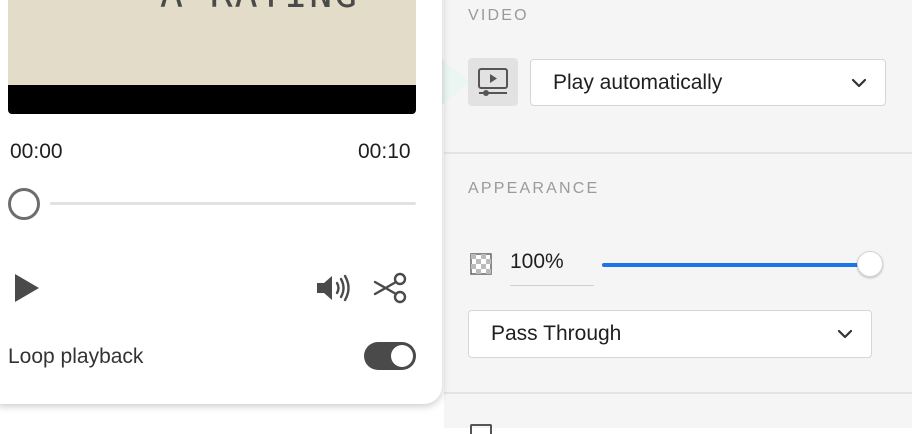  Describe the element at coordinates (212, 42) in the screenshot. I see `video-preview: A RATING` at that location.